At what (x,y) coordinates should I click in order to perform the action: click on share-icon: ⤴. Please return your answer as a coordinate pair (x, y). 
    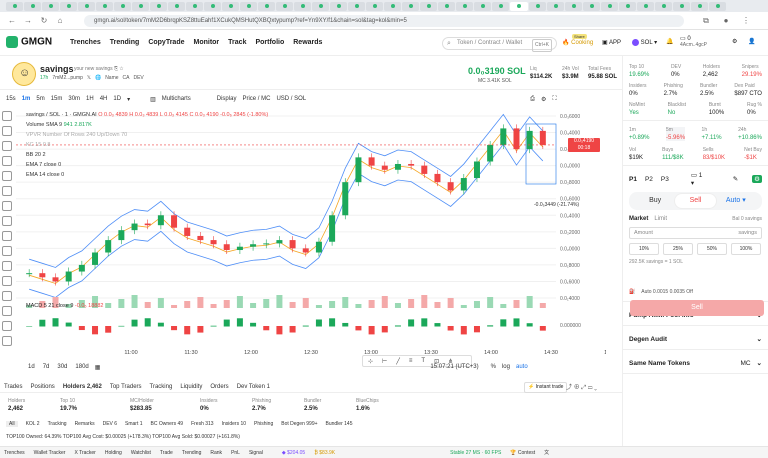
    Looking at the image, I should click on (569, 388).